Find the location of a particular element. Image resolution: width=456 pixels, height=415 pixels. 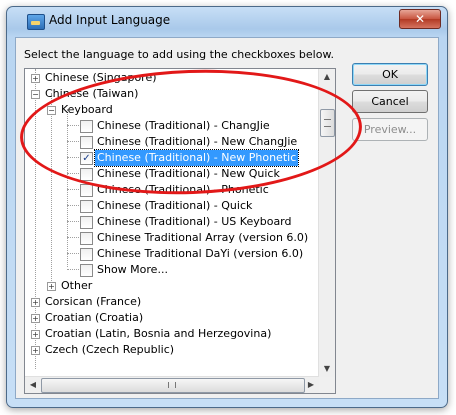

tree-item-label: Keyboard is located at coordinates (87, 109).